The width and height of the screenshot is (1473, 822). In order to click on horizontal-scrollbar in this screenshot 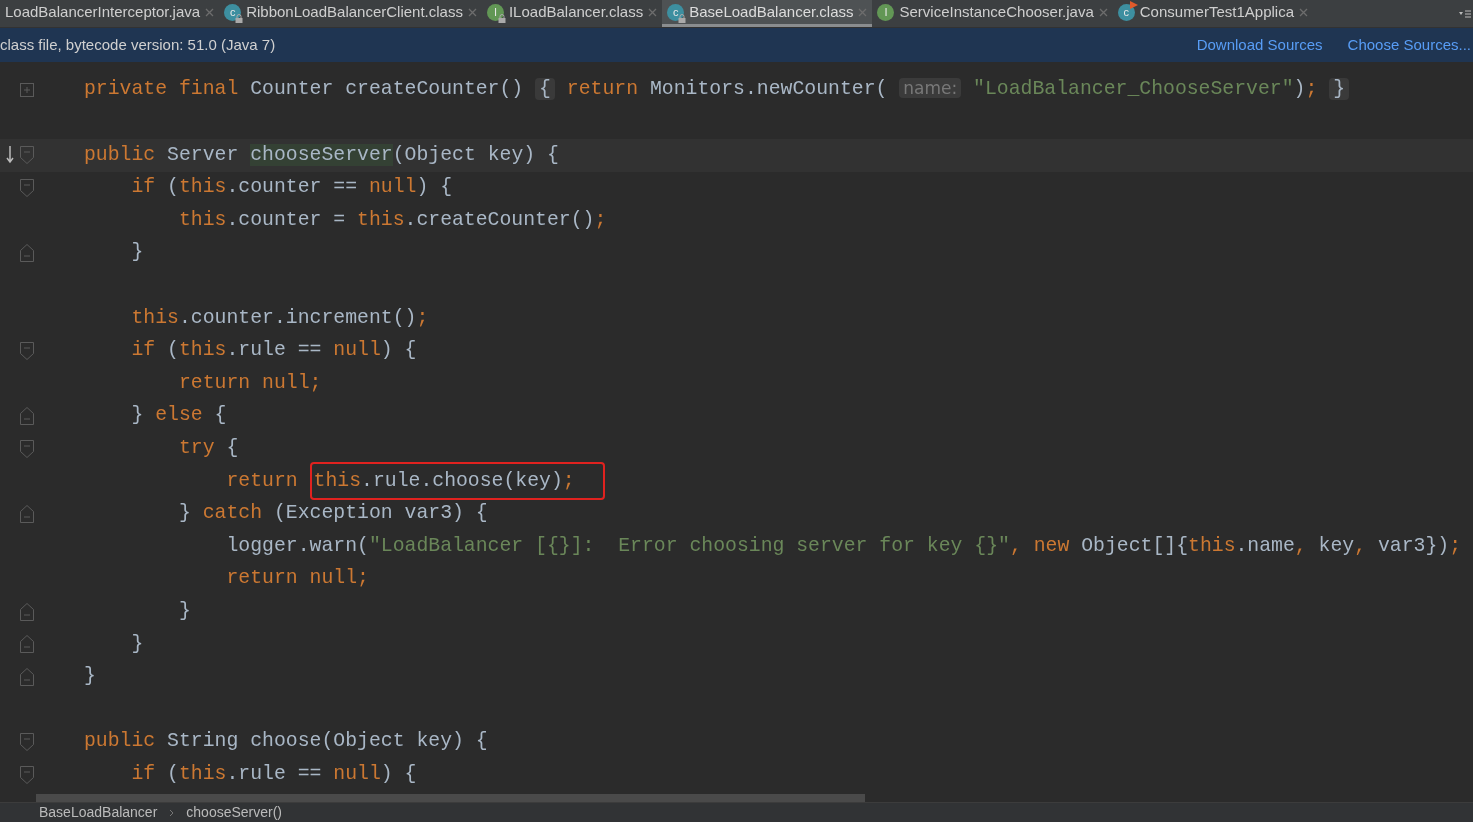, I will do `click(450, 797)`.